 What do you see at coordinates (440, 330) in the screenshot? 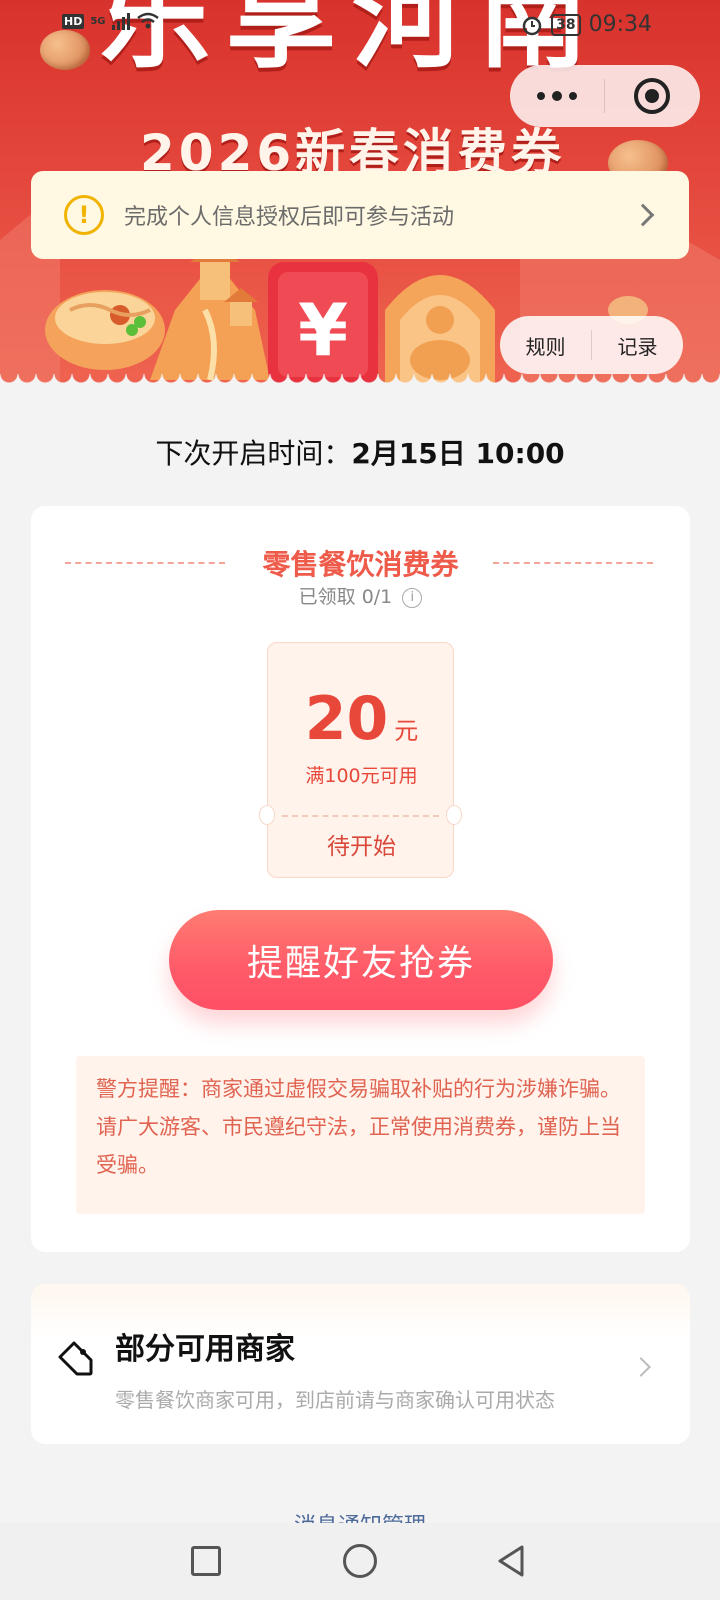
I see `buddha-statue-icon` at bounding box center [440, 330].